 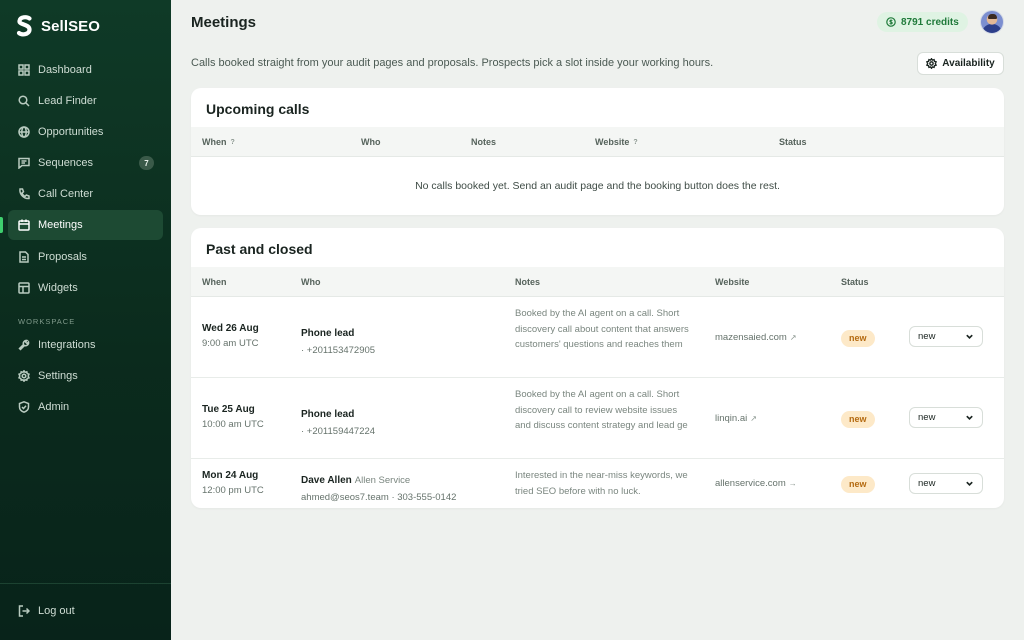 What do you see at coordinates (753, 418) in the screenshot?
I see `external-link-icon: ↗` at bounding box center [753, 418].